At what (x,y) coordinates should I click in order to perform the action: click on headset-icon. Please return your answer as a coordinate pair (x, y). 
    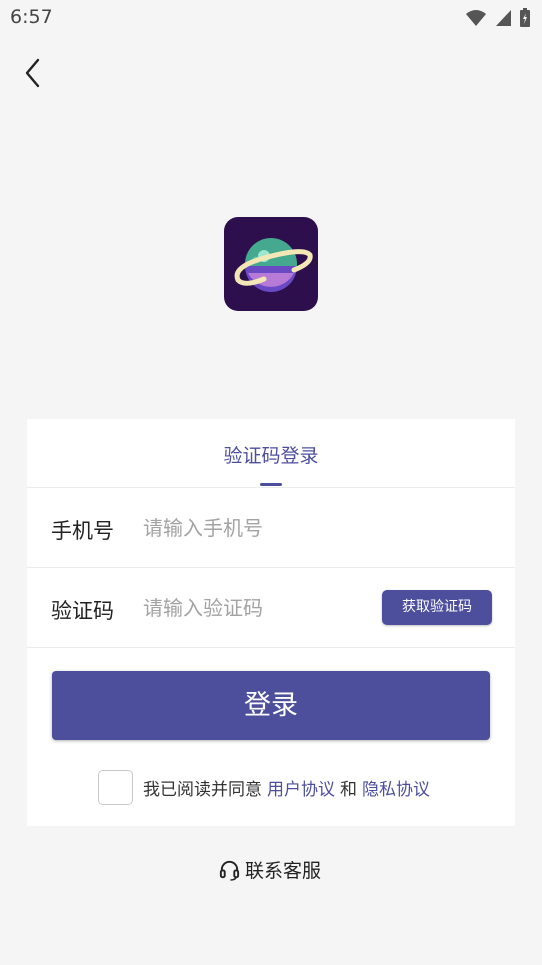
    Looking at the image, I should click on (229, 870).